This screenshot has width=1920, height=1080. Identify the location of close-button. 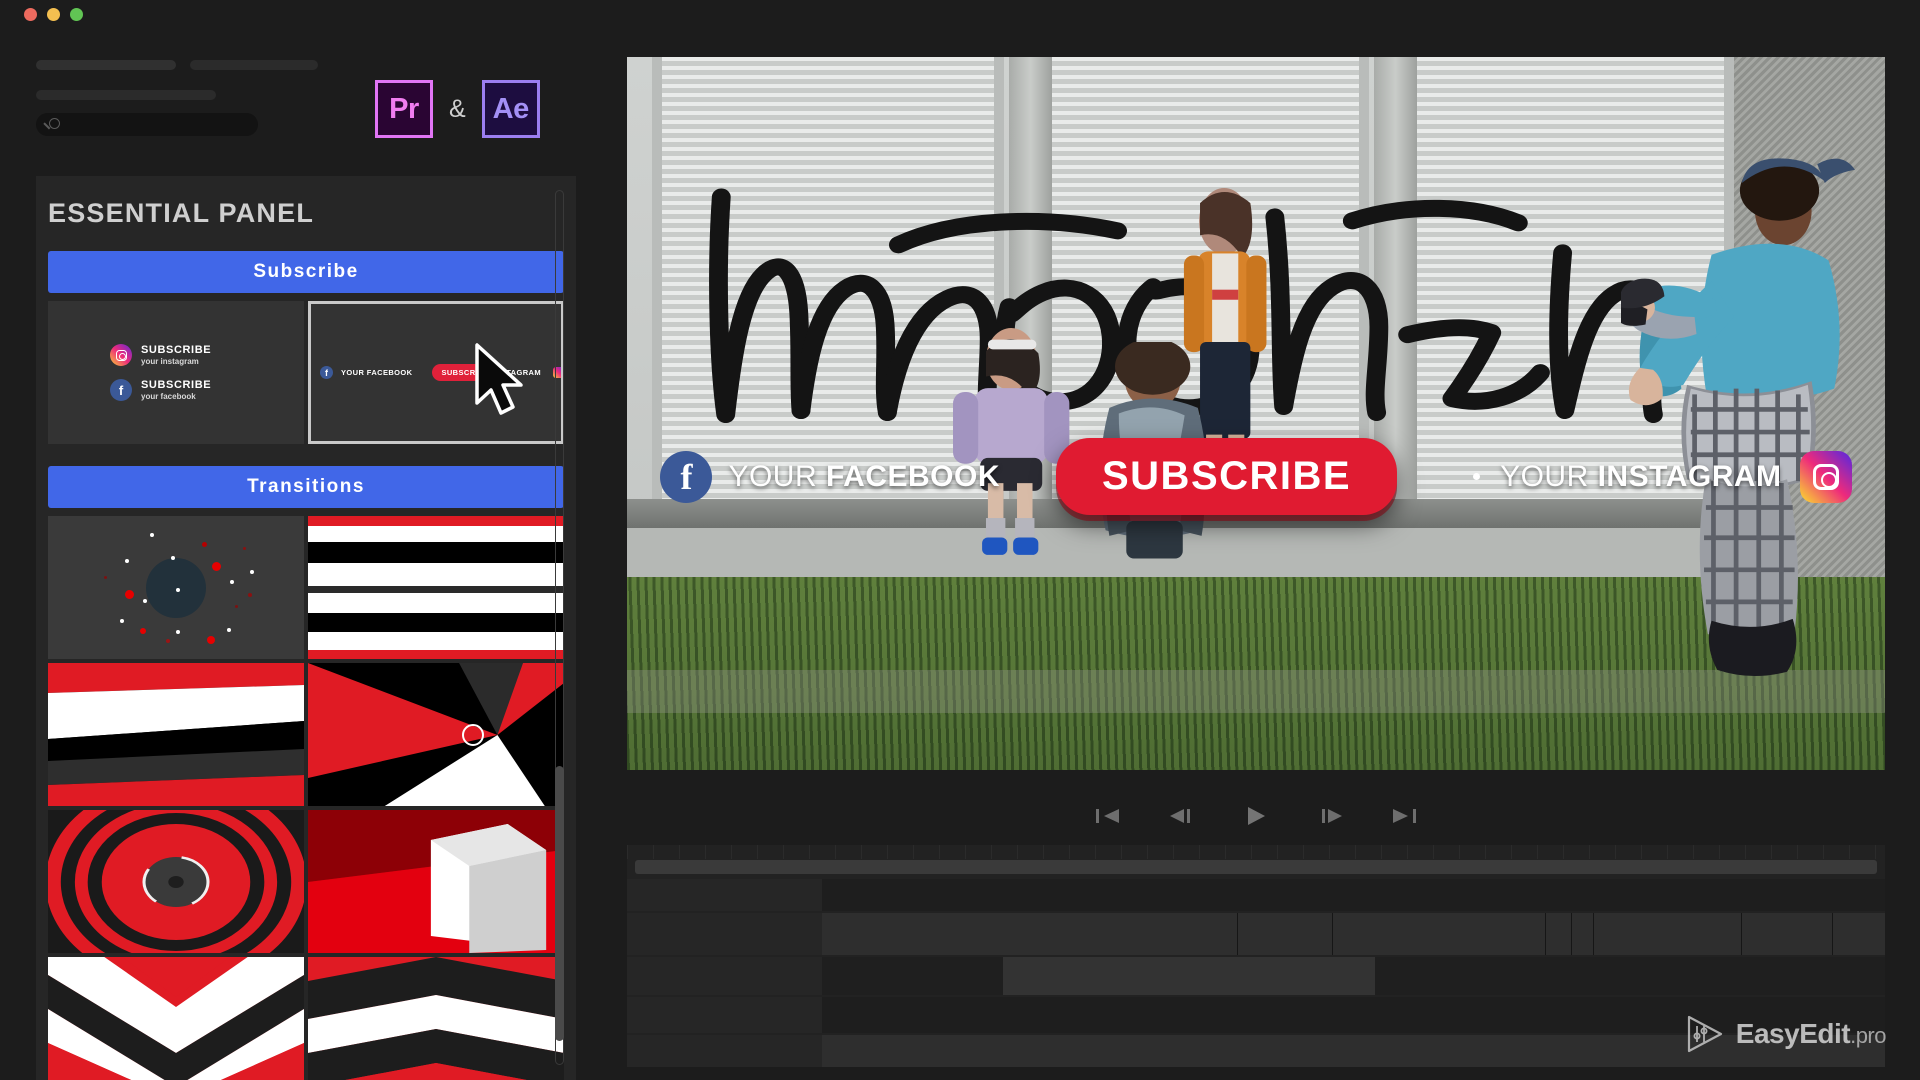
(30, 14).